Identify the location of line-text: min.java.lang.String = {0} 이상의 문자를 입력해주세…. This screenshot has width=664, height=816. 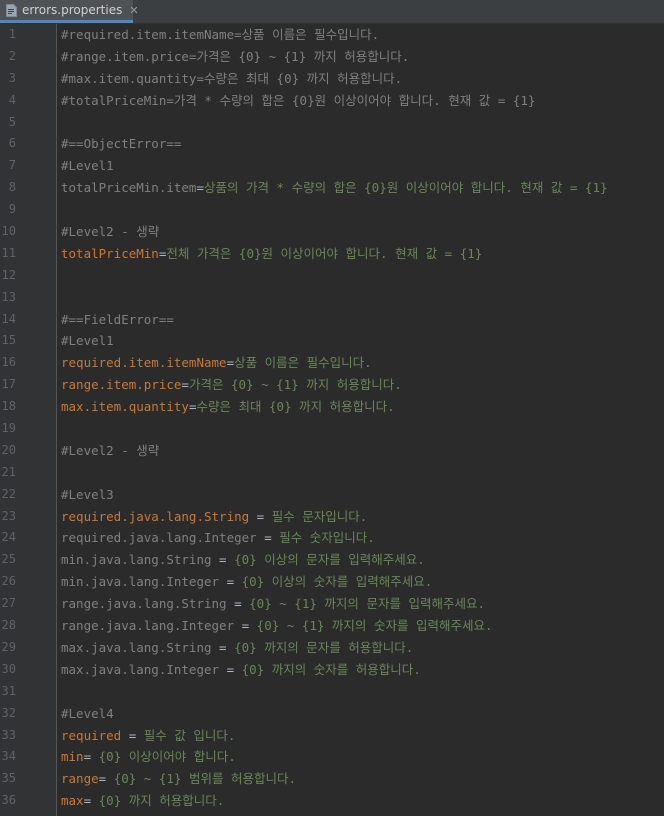
(243, 560).